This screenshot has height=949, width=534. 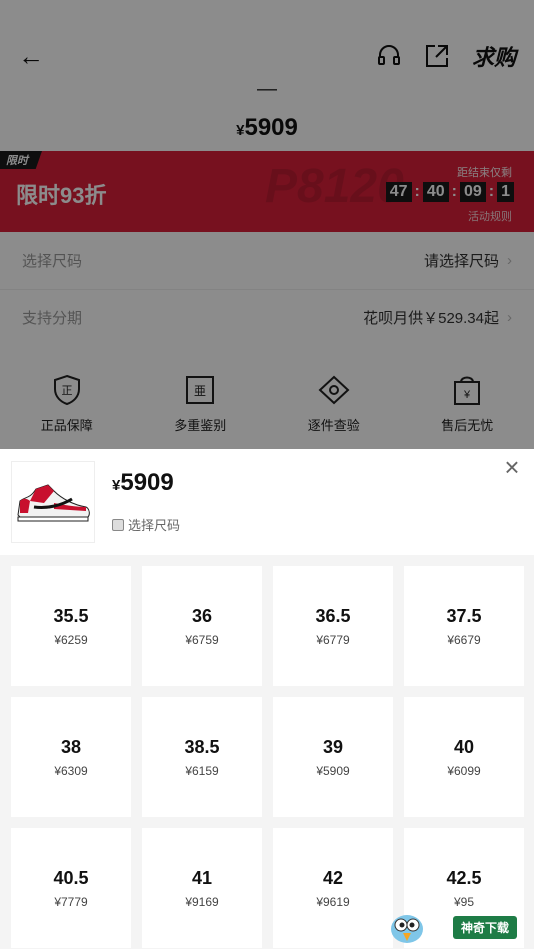 What do you see at coordinates (202, 888) in the screenshot?
I see `size-option: 41 ¥9169` at bounding box center [202, 888].